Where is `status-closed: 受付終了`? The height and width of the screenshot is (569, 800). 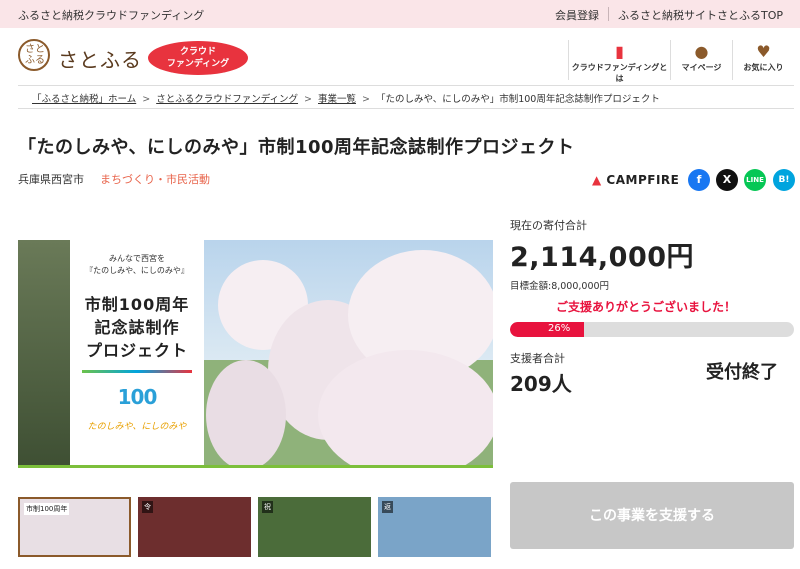 status-closed: 受付終了 is located at coordinates (742, 372).